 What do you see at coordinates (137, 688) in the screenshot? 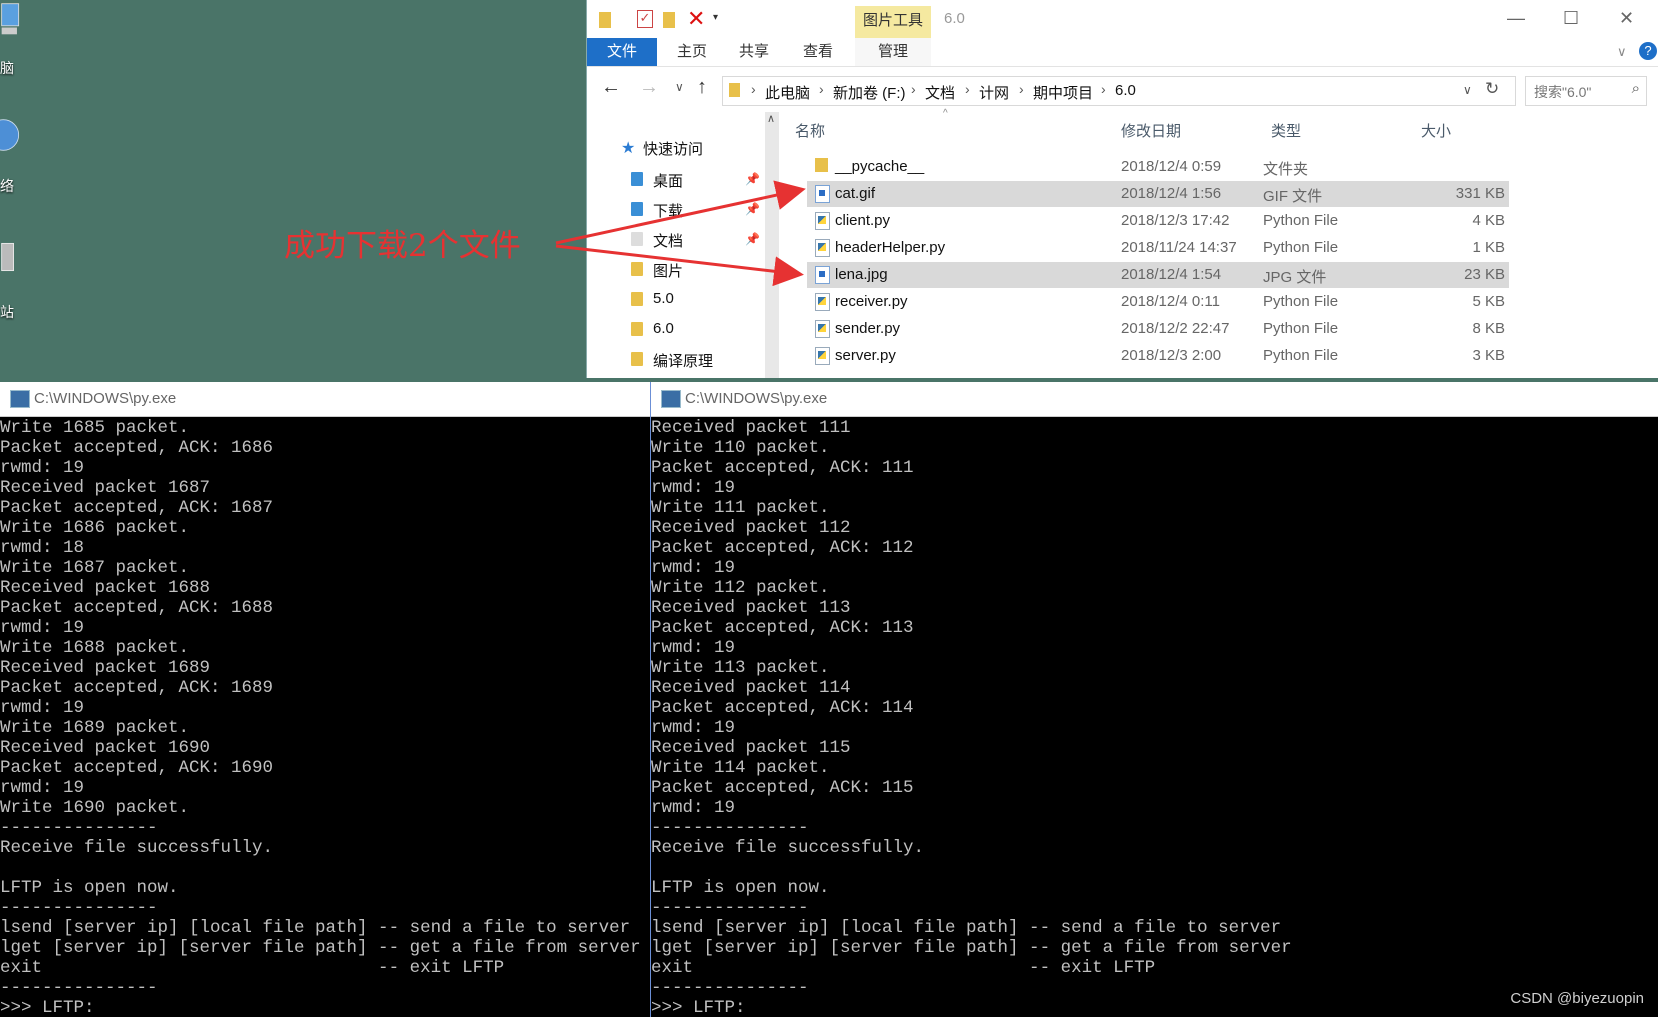
I see `console-line: Packet accepted, ACK: 1689` at bounding box center [137, 688].